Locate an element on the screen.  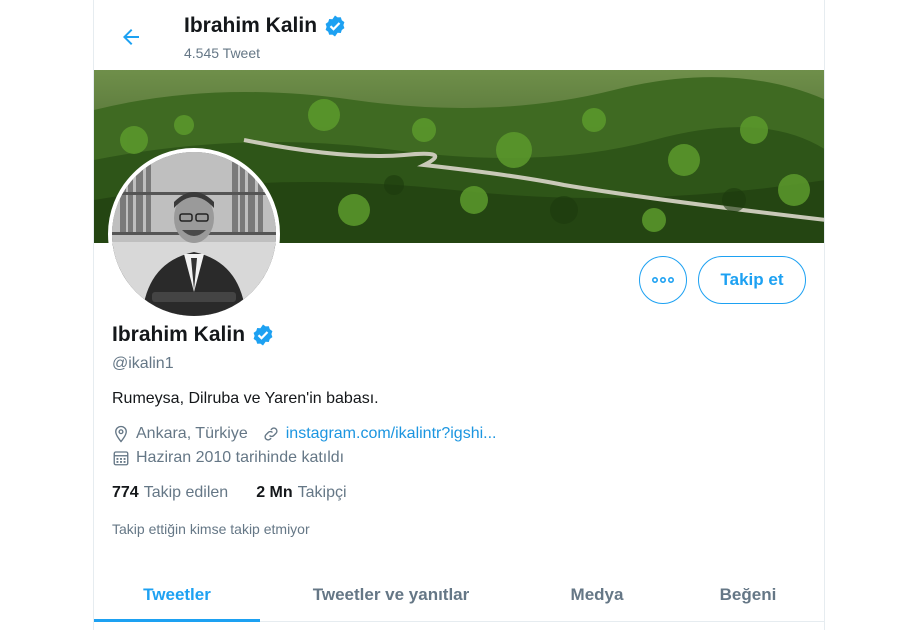
profile-joined-row: Haziran 2010 tarihinde katıldı is located at coordinates (235, 458).